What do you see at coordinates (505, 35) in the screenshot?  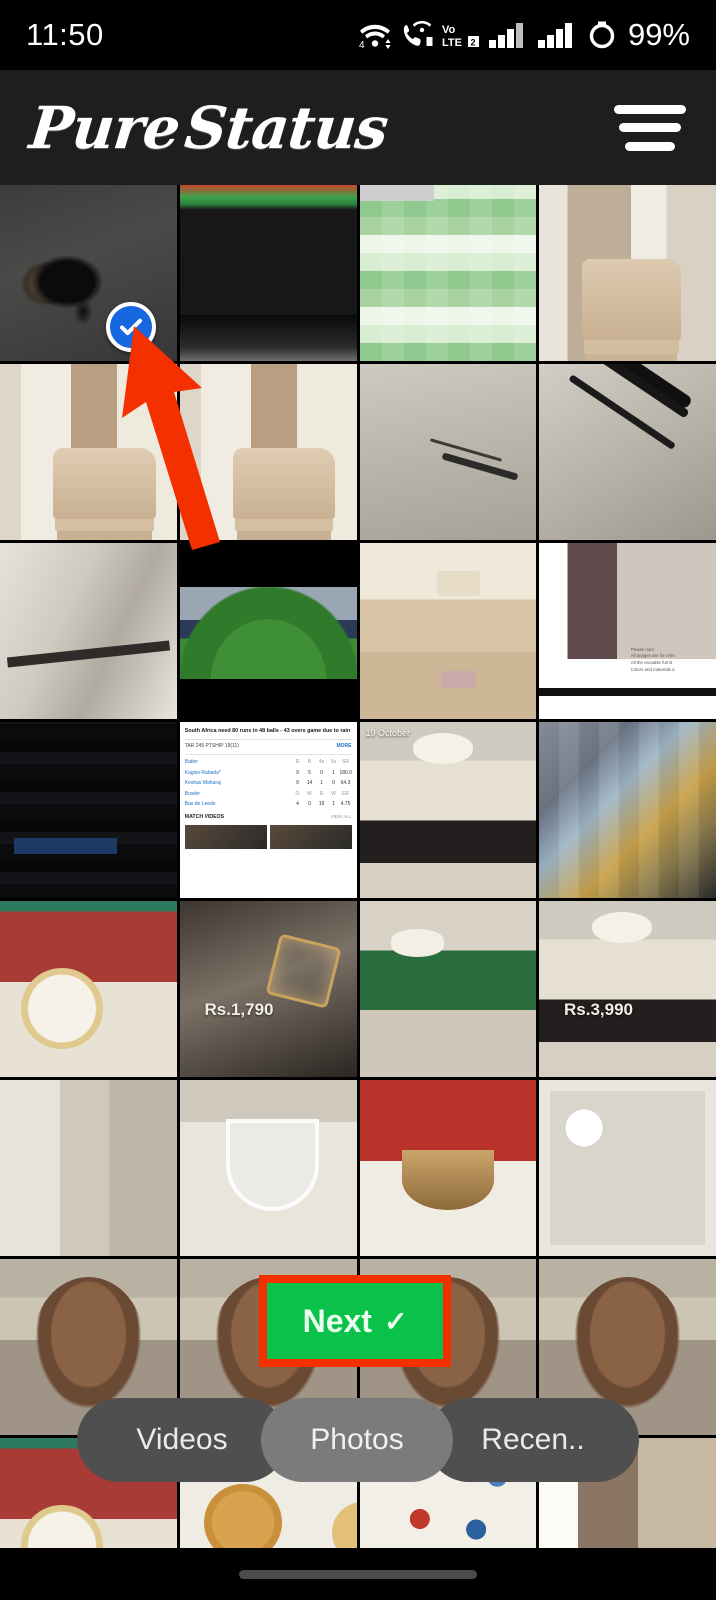 I see `signal-bars-1-icon` at bounding box center [505, 35].